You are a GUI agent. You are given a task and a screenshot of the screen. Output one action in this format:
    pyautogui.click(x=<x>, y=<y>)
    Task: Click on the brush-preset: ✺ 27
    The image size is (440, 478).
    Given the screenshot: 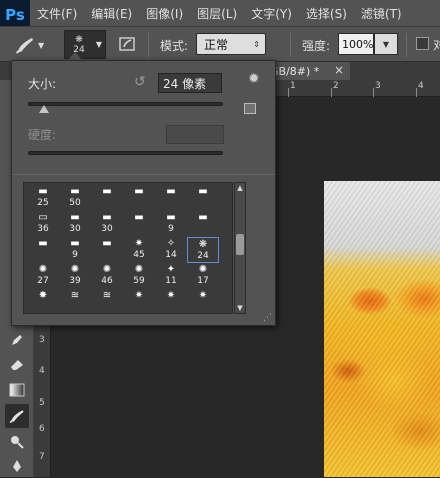 What is the action you would take?
    pyautogui.click(x=43, y=276)
    